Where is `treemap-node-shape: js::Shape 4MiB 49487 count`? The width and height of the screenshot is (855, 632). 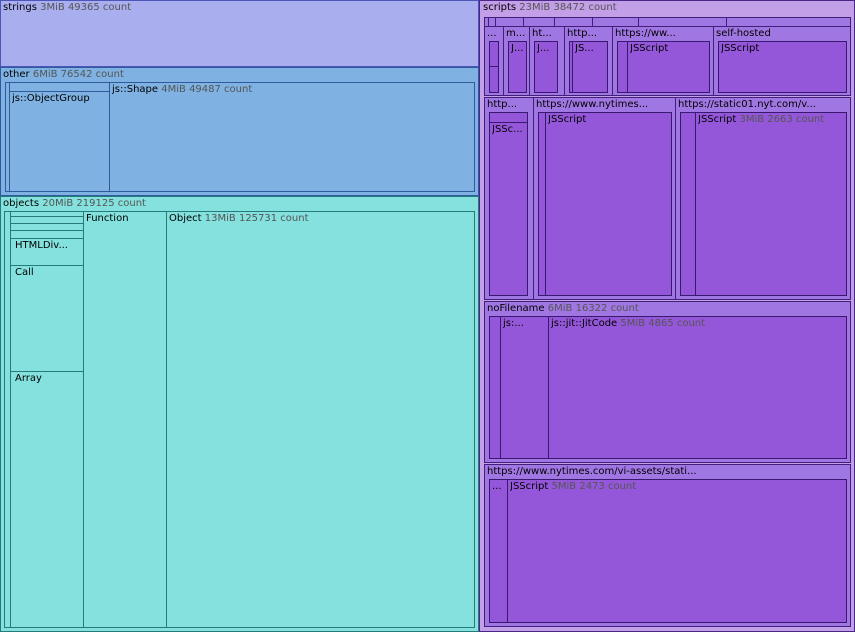
treemap-node-shape: js::Shape 4MiB 49487 count is located at coordinates (292, 137).